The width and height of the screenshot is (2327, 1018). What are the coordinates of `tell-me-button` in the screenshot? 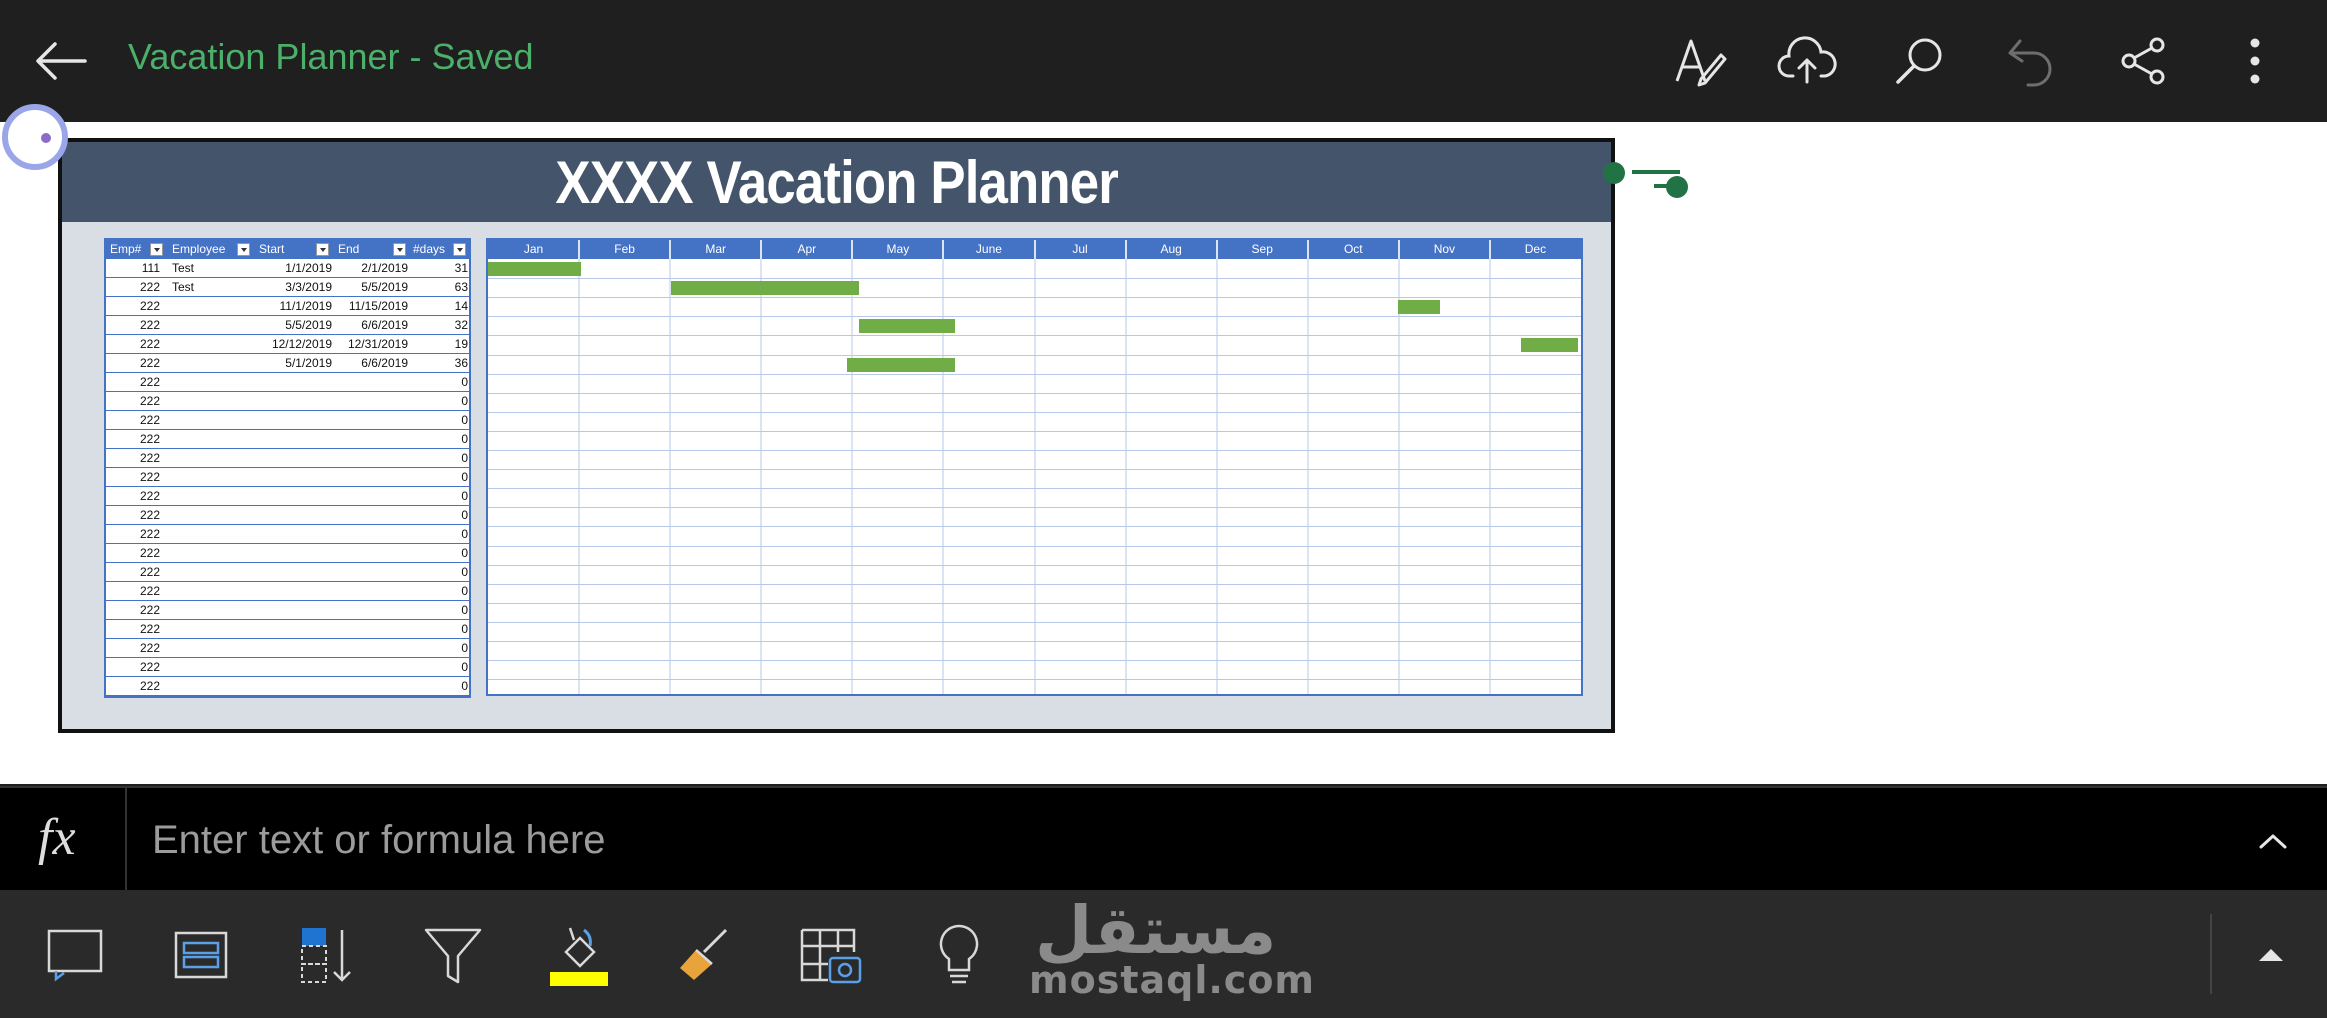 It's located at (959, 955).